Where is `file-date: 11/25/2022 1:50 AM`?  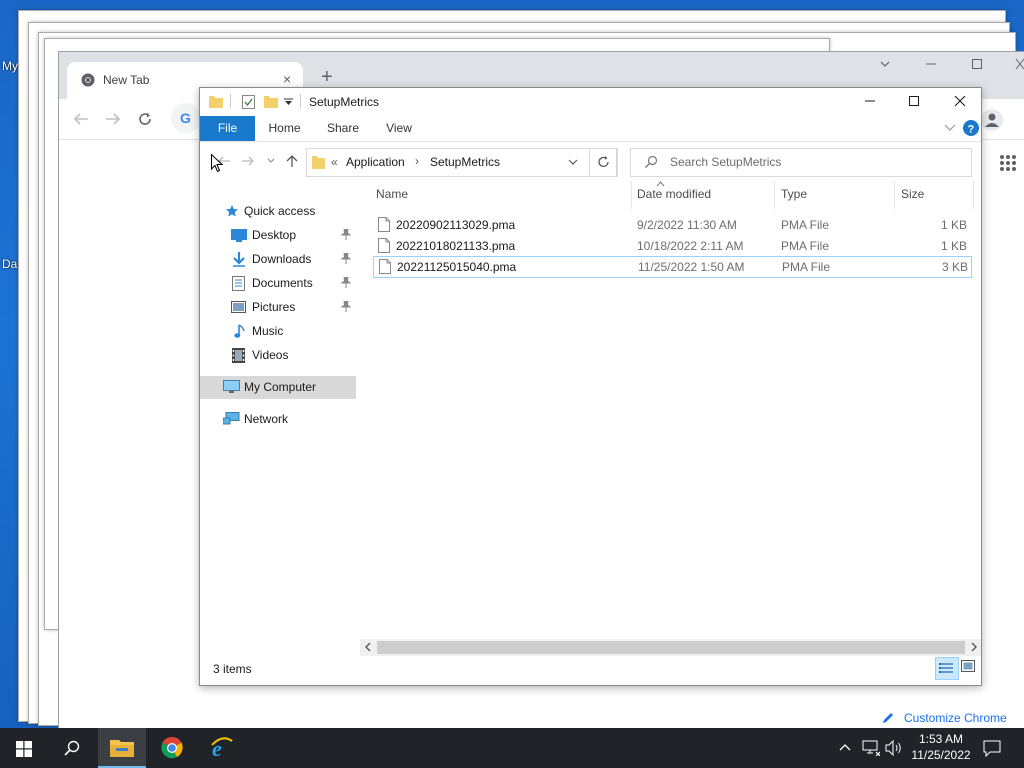
file-date: 11/25/2022 1:50 AM is located at coordinates (691, 267).